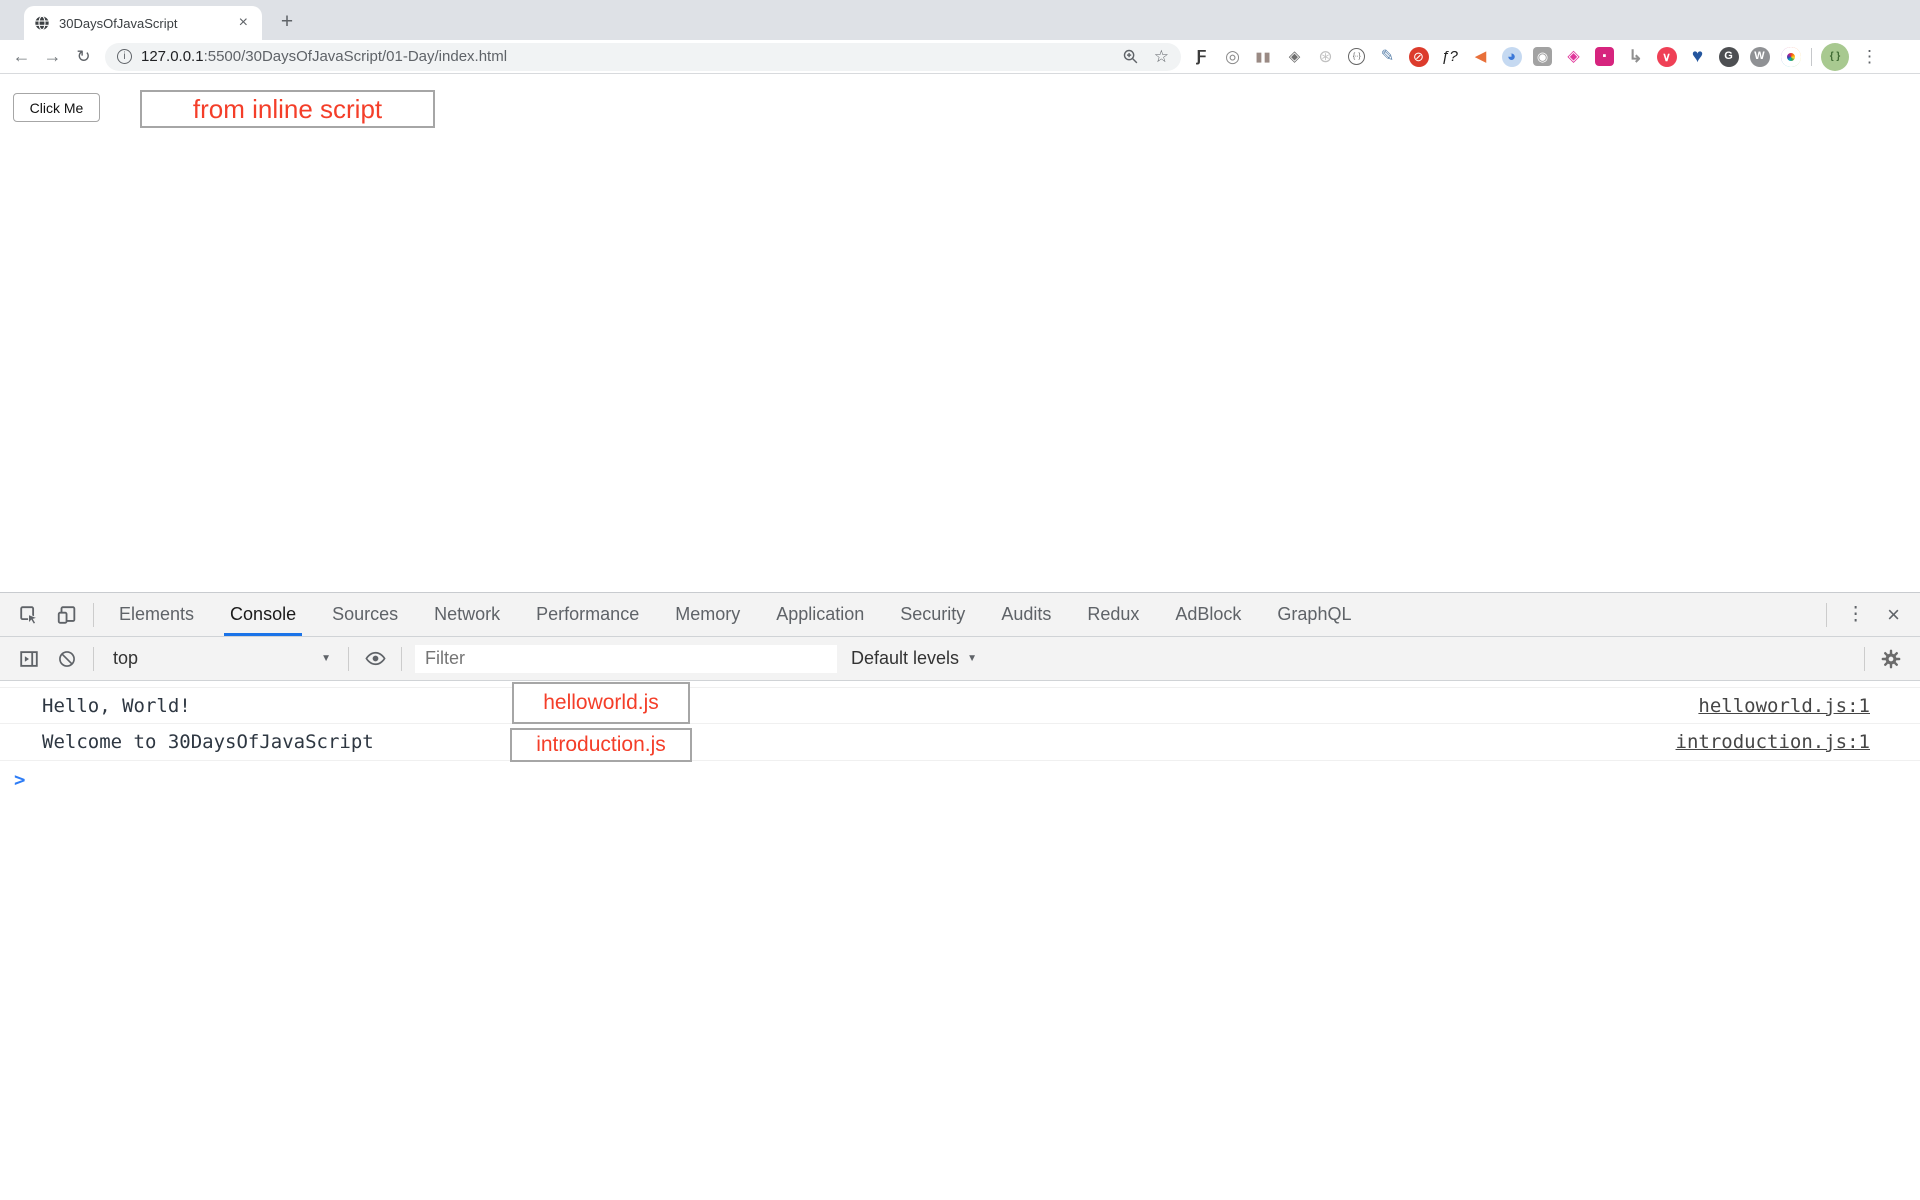  Describe the element at coordinates (287, 22) in the screenshot. I see `new-tab-button: +` at that location.